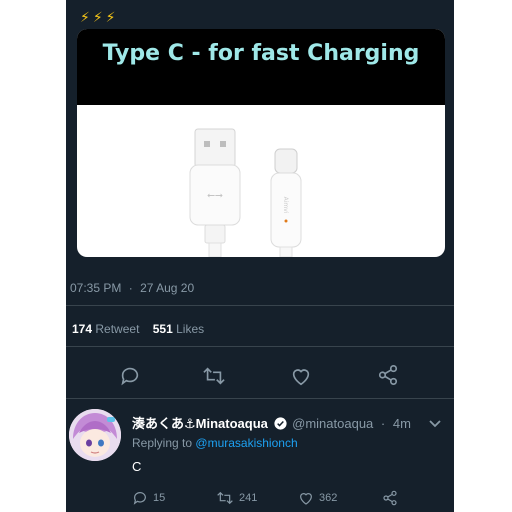 Image resolution: width=512 pixels, height=512 pixels. Describe the element at coordinates (117, 329) in the screenshot. I see `retweet-label: Retweet` at that location.